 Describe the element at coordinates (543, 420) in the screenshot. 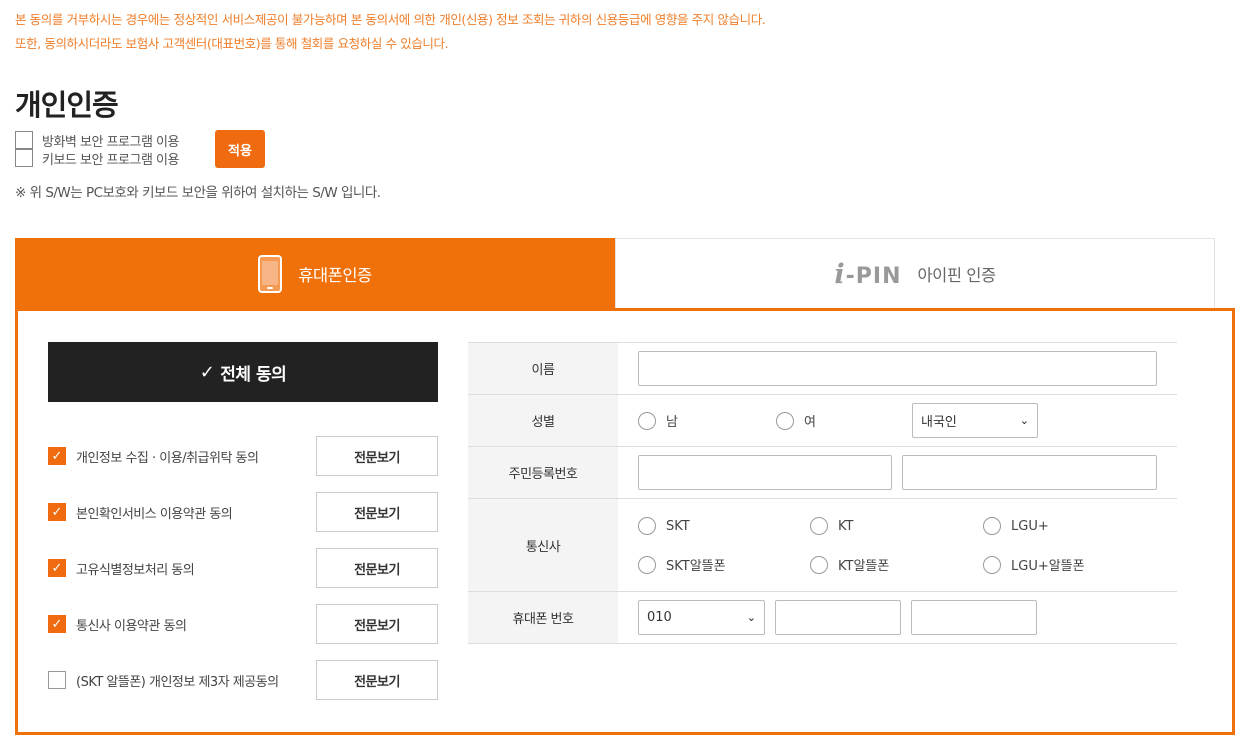

I see `gender-label: 성별` at that location.